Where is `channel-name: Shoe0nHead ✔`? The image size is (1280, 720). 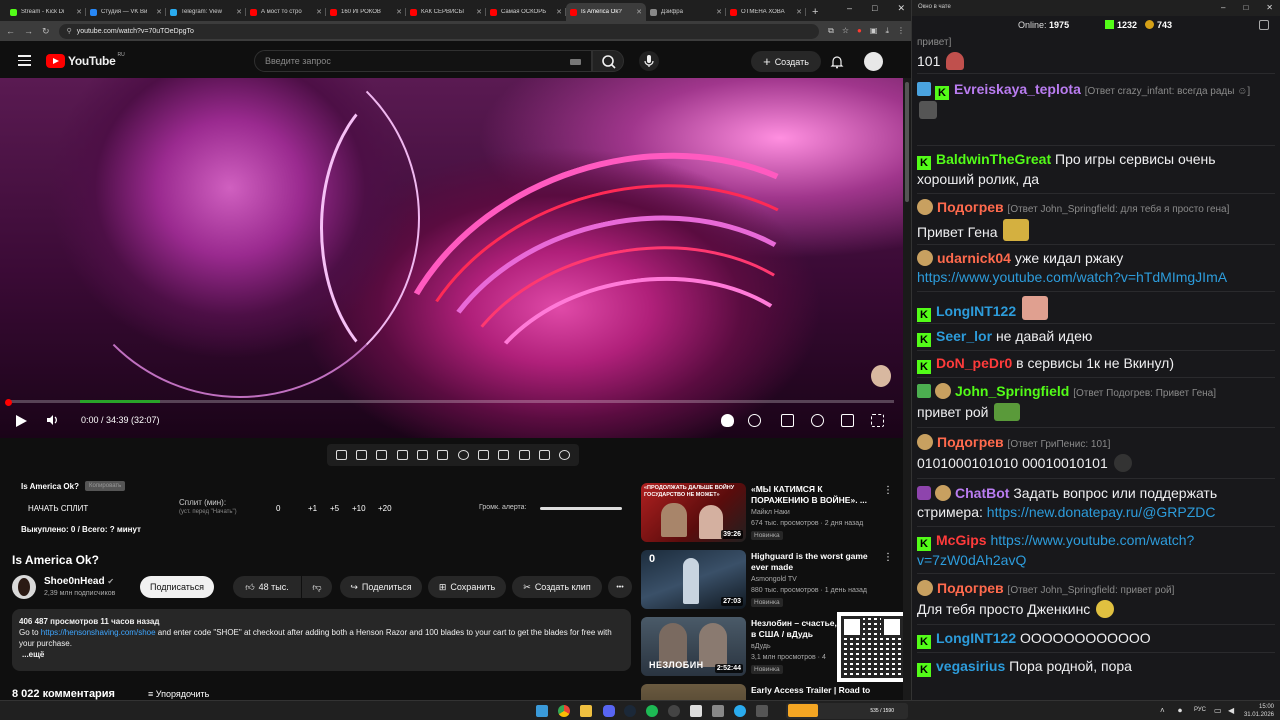
channel-name: Shoe0nHead ✔ is located at coordinates (79, 581).